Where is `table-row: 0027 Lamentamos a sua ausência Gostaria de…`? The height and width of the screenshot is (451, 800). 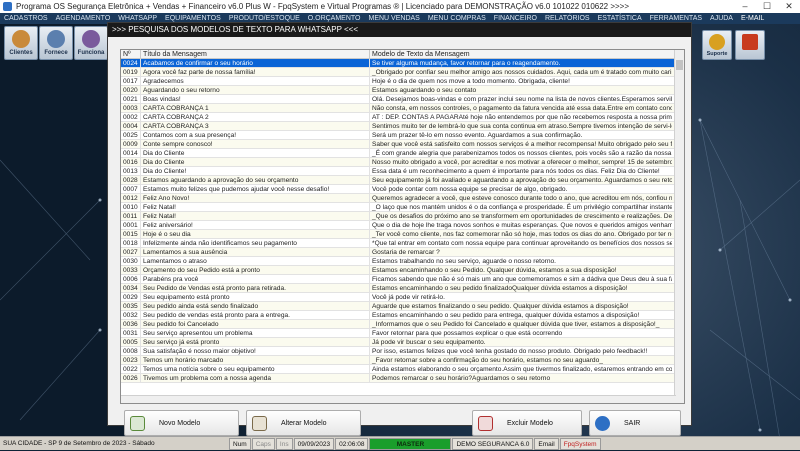
table-row: 0027 Lamentamos a sua ausência Gostaria de… is located at coordinates (402, 252).